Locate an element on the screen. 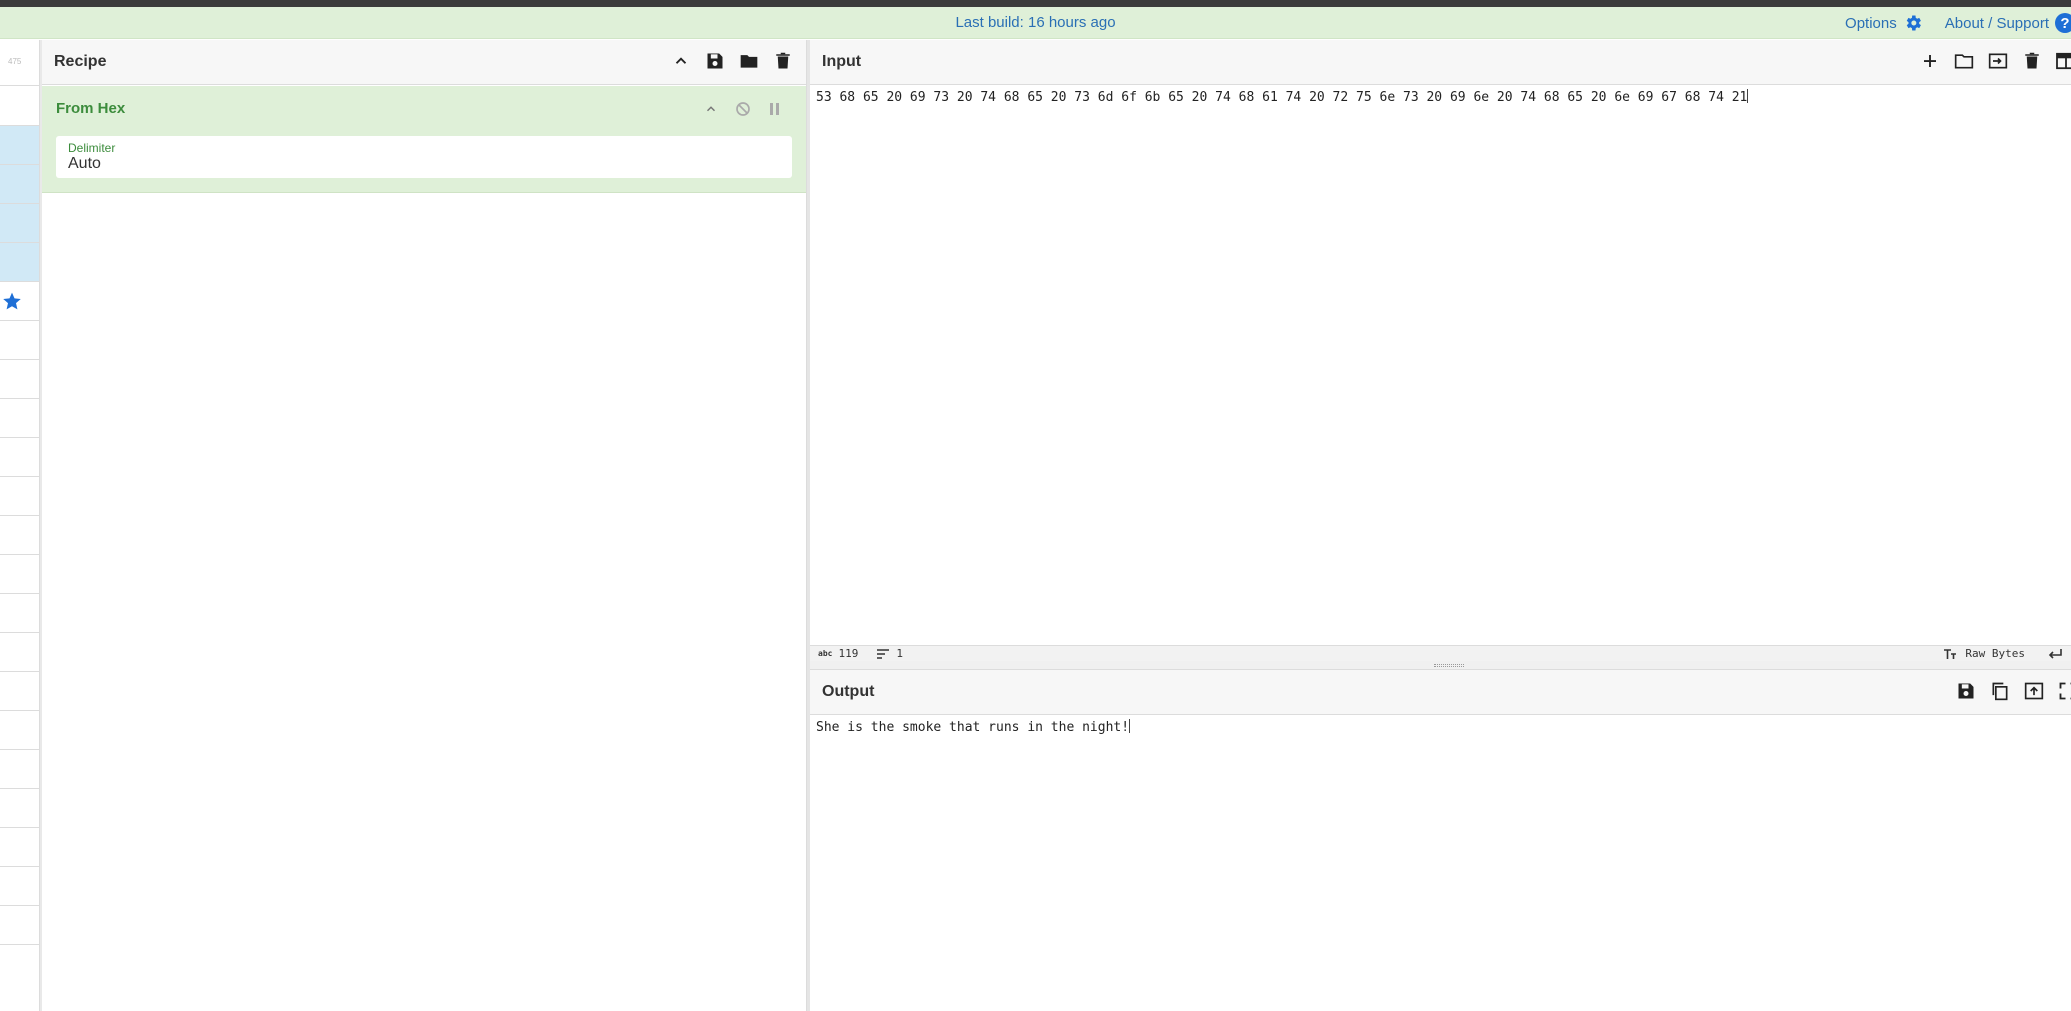 The image size is (2071, 1011). replace-input-button is located at coordinates (2034, 691).